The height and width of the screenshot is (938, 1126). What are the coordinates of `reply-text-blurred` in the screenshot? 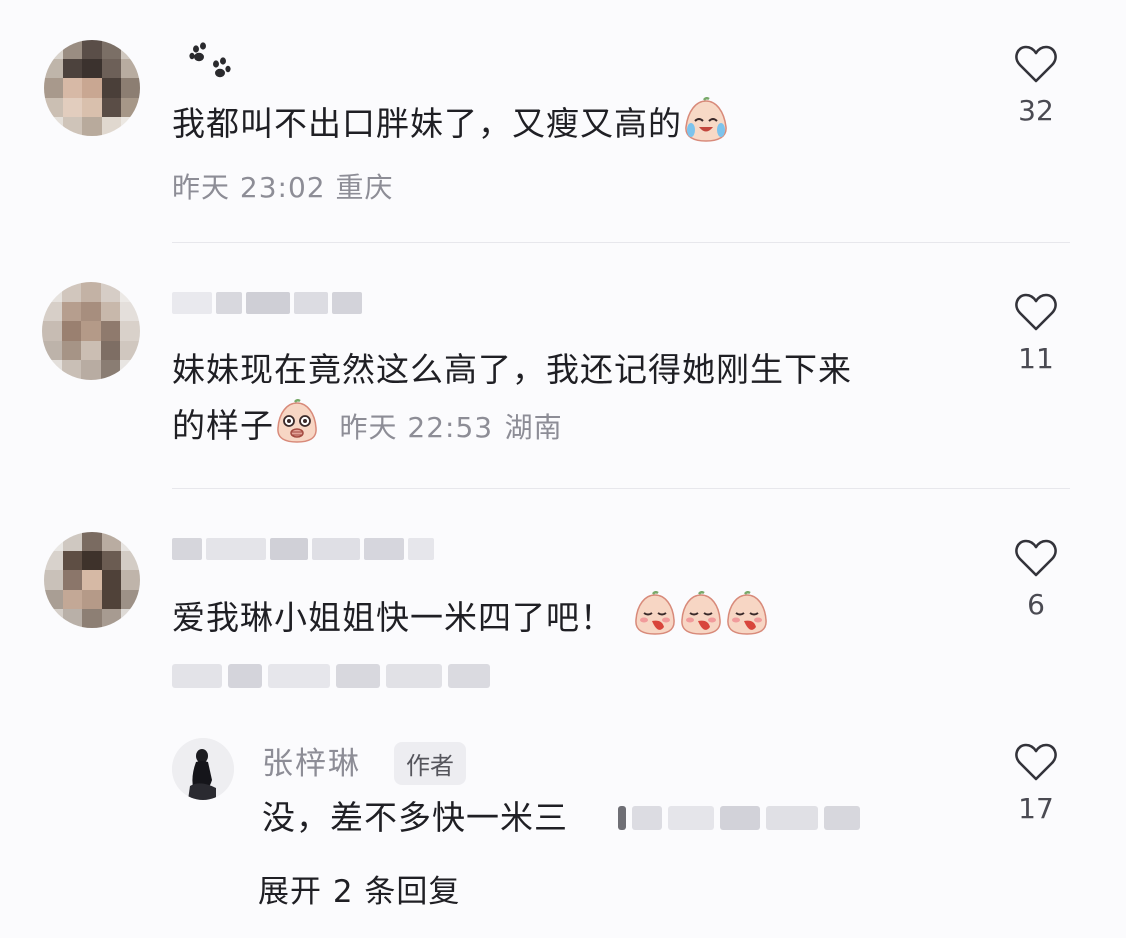 It's located at (739, 818).